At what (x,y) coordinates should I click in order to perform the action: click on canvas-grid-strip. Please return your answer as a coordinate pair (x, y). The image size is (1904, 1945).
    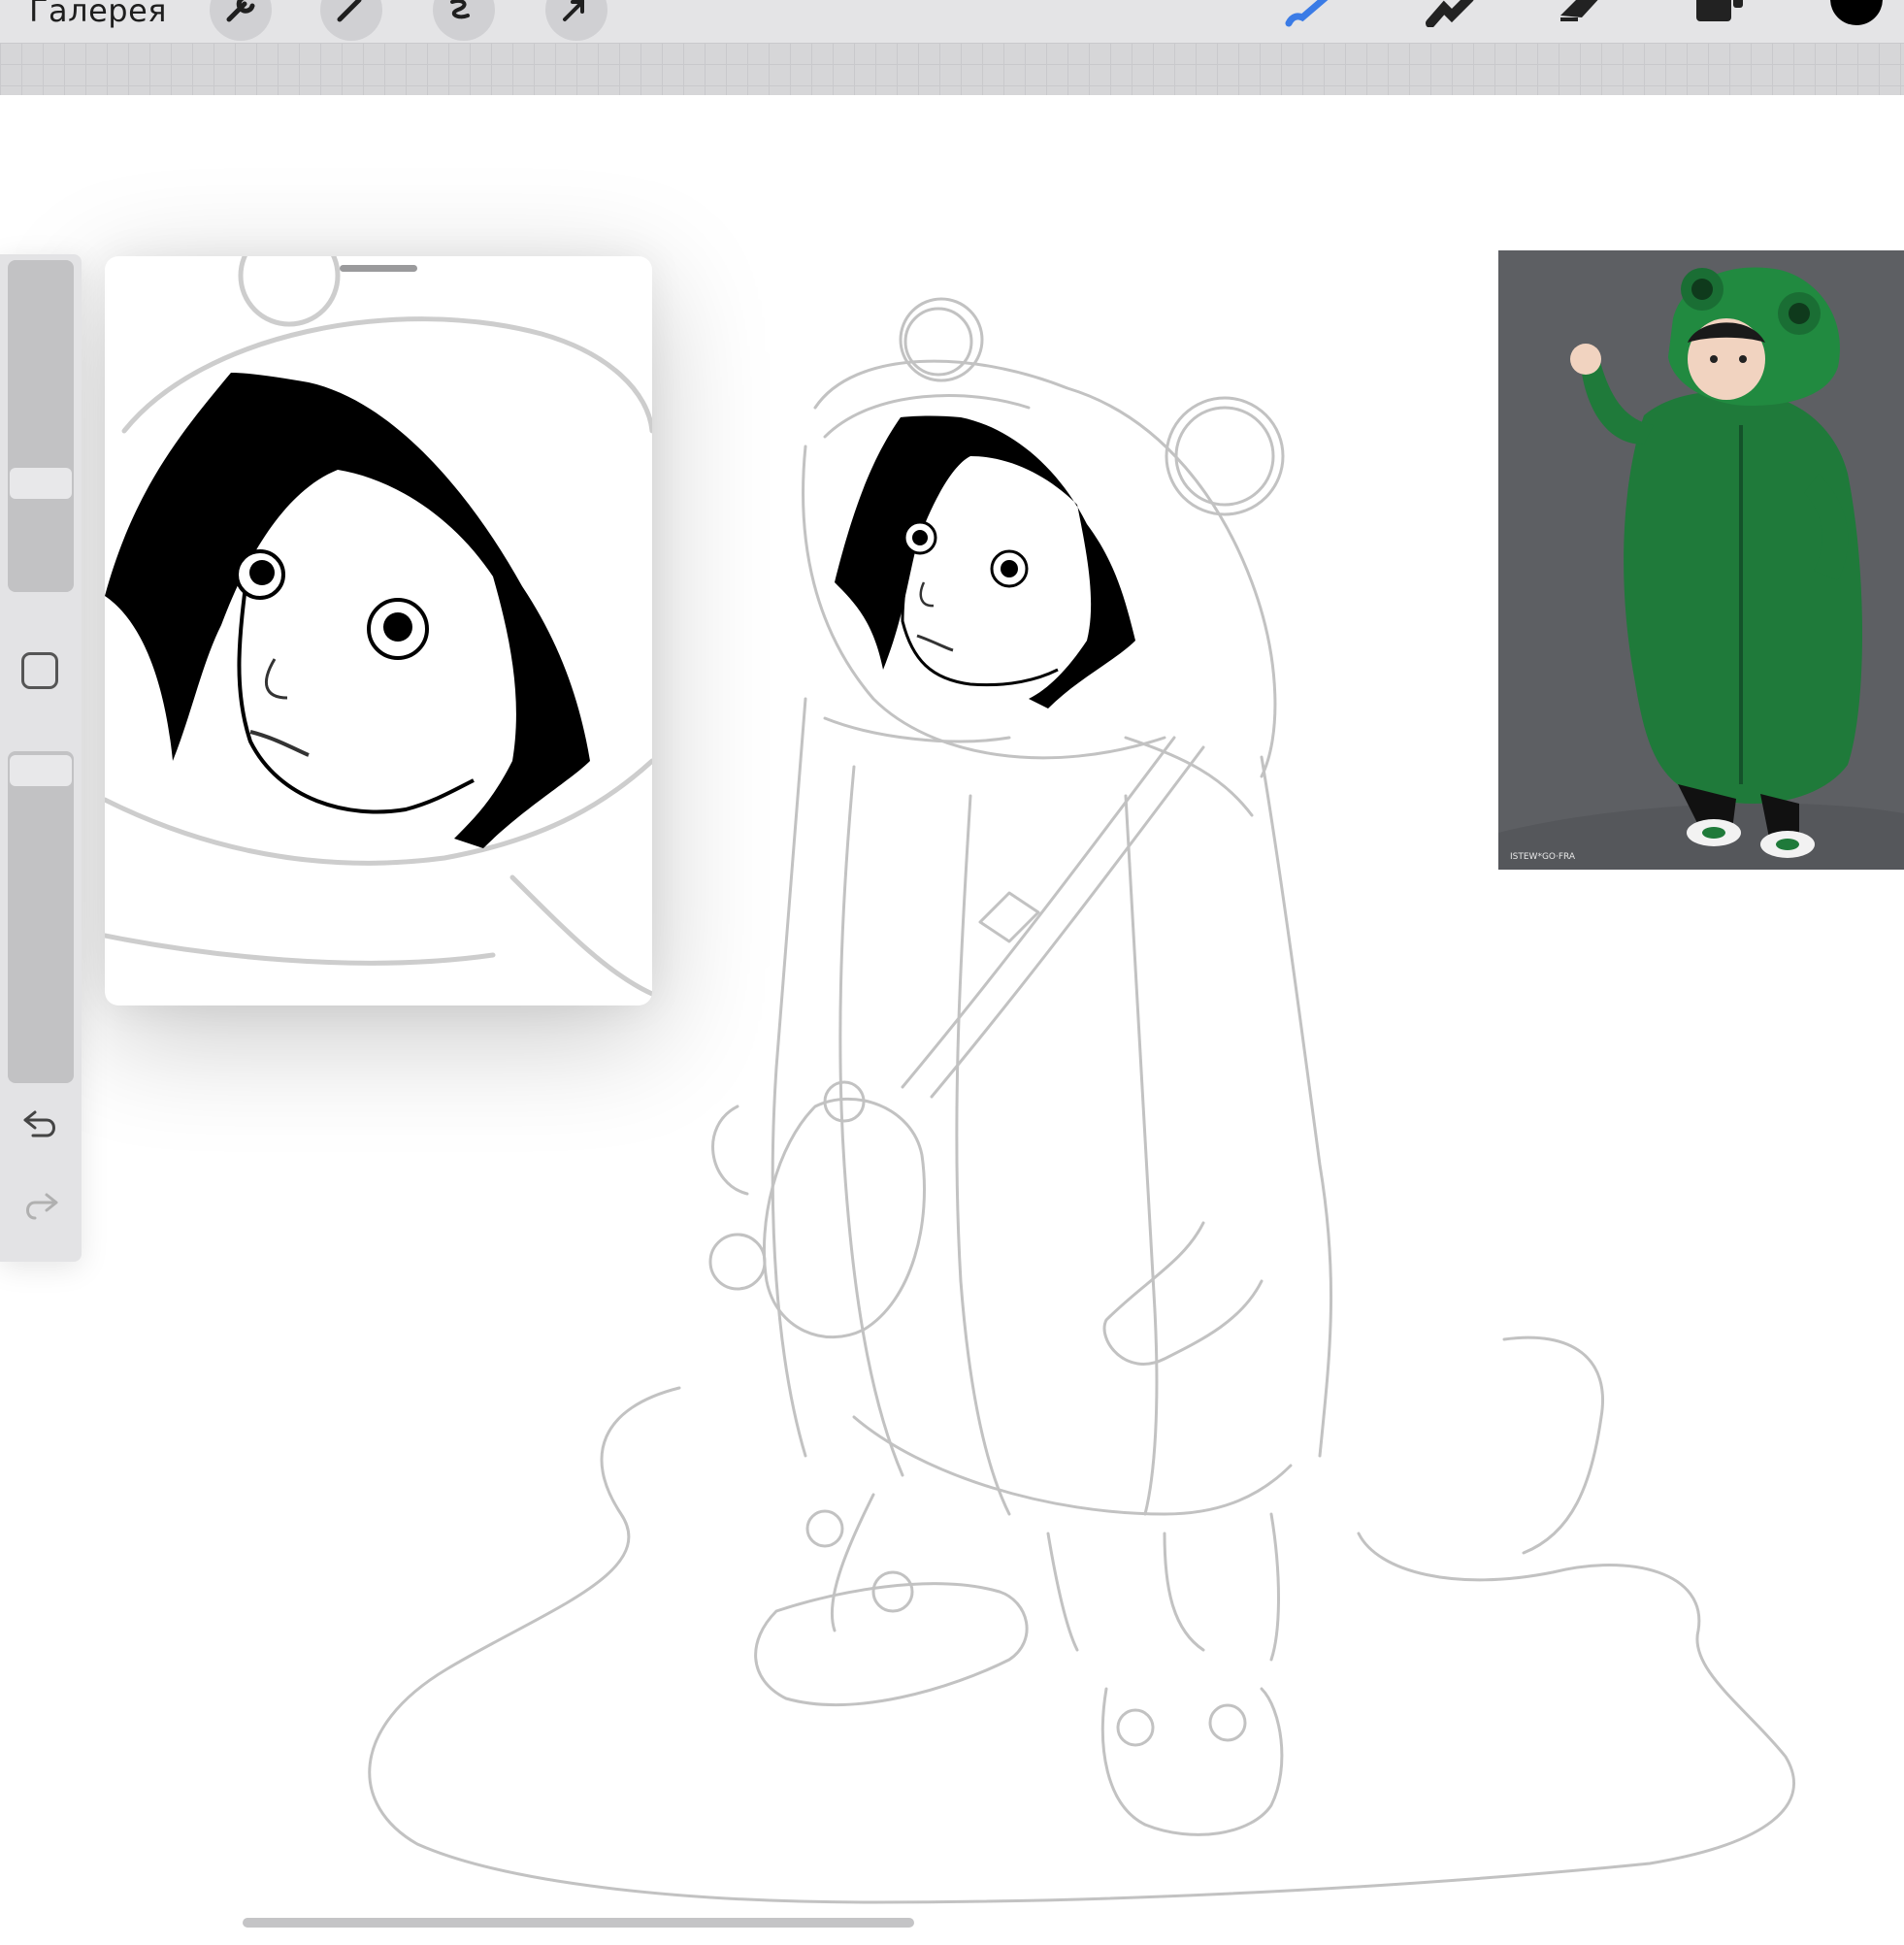
    Looking at the image, I should click on (952, 69).